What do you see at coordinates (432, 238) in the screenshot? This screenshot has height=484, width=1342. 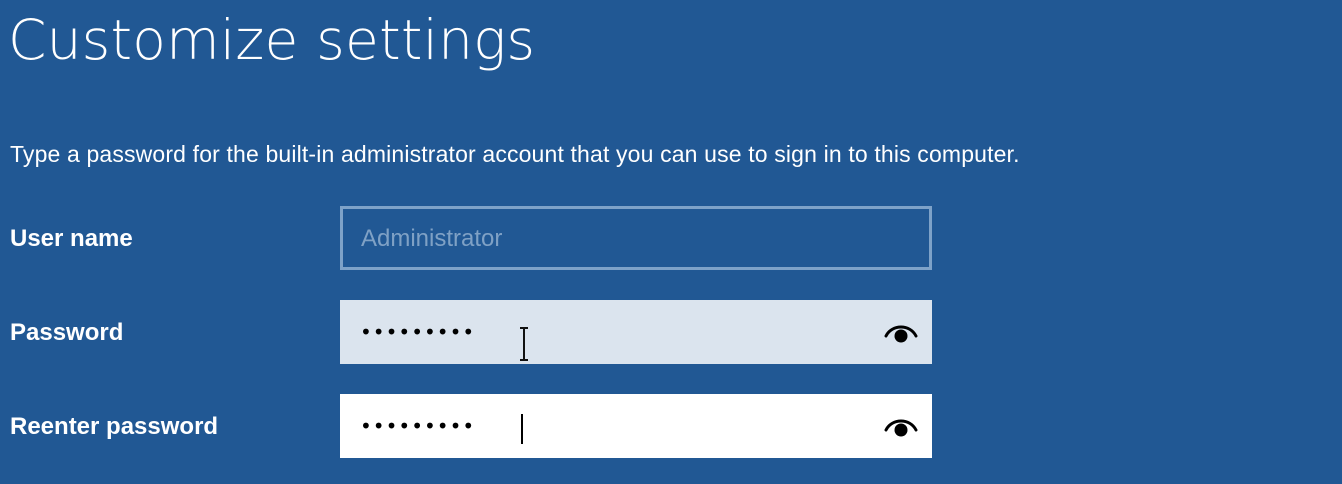 I see `username-value: Administrator` at bounding box center [432, 238].